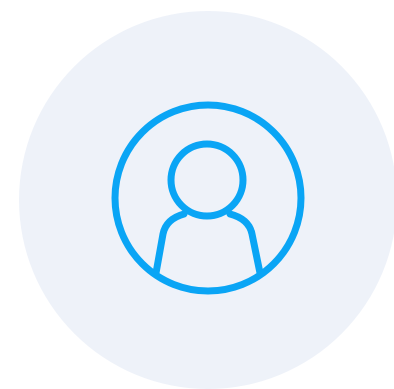  Describe the element at coordinates (207, 180) in the screenshot. I see `avatar-head` at that location.